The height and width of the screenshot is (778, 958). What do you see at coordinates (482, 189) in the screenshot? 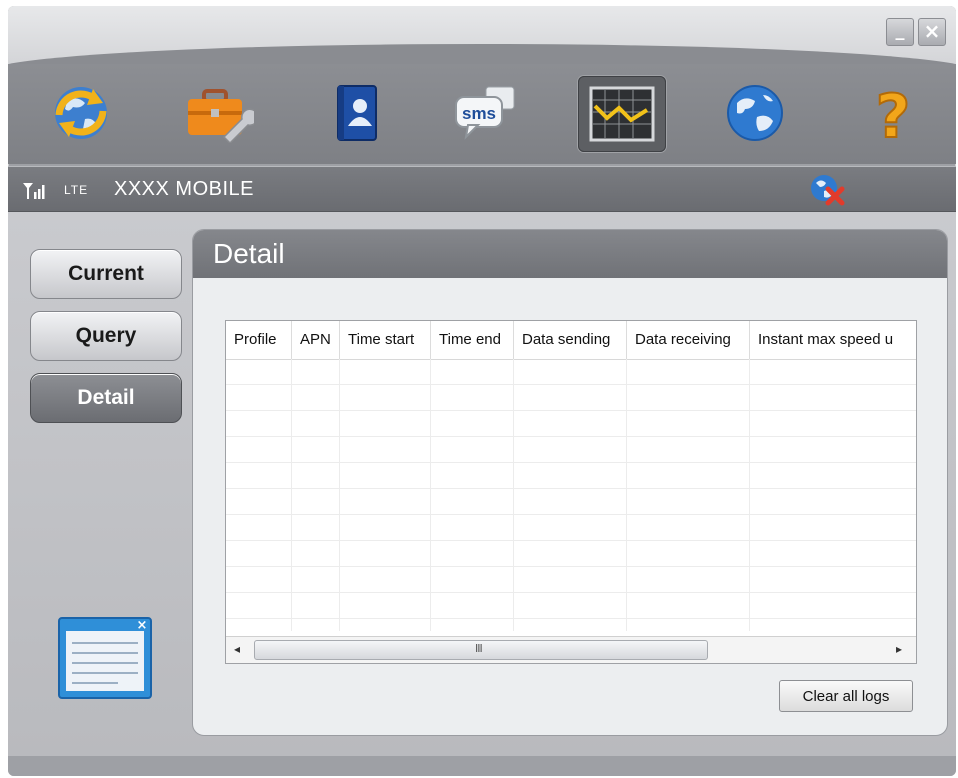
I see `status-bar: LTE XXXX MOBILE` at bounding box center [482, 189].